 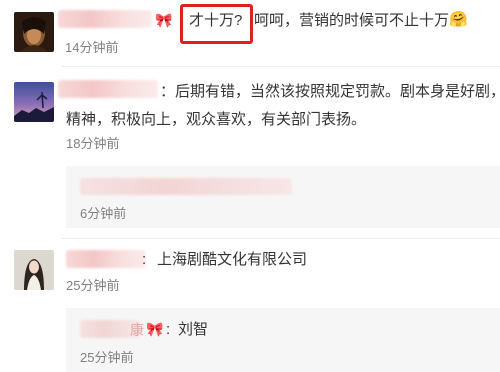 I want to click on comment-text-line-1: ：后期有错，当然该按照规定罚款。剧本身是好剧，, so click(x=330, y=91).